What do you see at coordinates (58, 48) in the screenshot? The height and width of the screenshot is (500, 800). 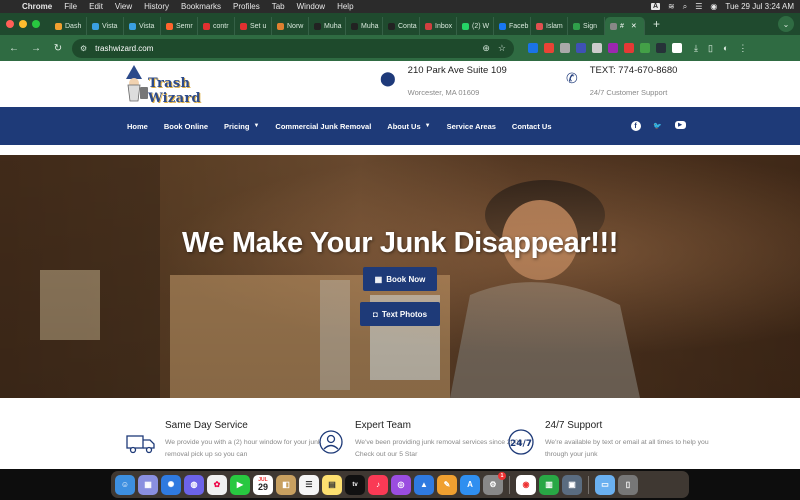 I see `reload-icon: ↻` at bounding box center [58, 48].